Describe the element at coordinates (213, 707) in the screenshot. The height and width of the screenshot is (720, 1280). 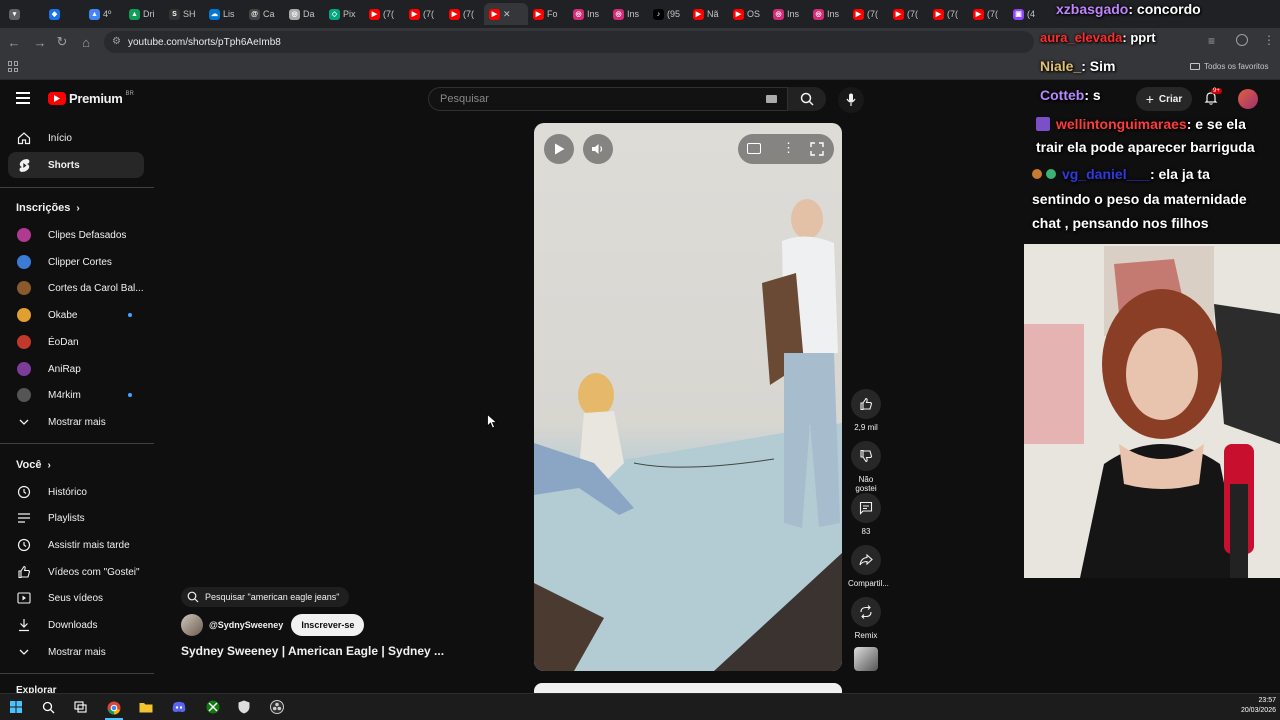
I see `xbox-icon` at that location.